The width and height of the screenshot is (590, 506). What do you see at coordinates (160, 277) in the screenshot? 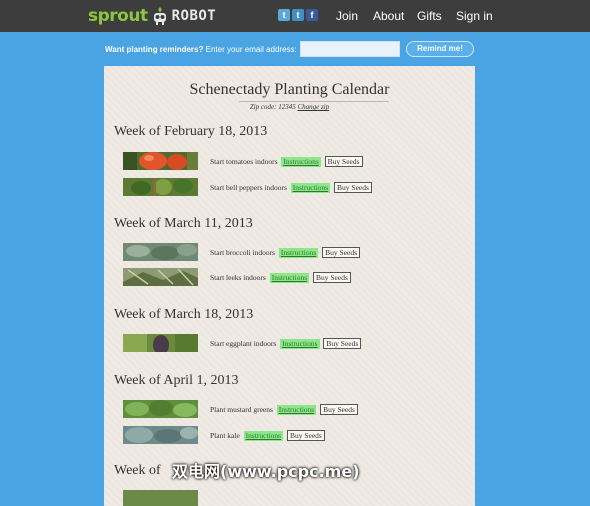
I see `leeks-photo` at bounding box center [160, 277].